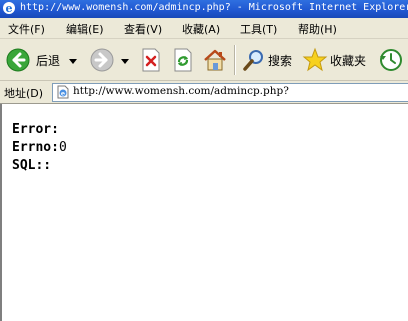  I want to click on page-icon: e, so click(63, 92).